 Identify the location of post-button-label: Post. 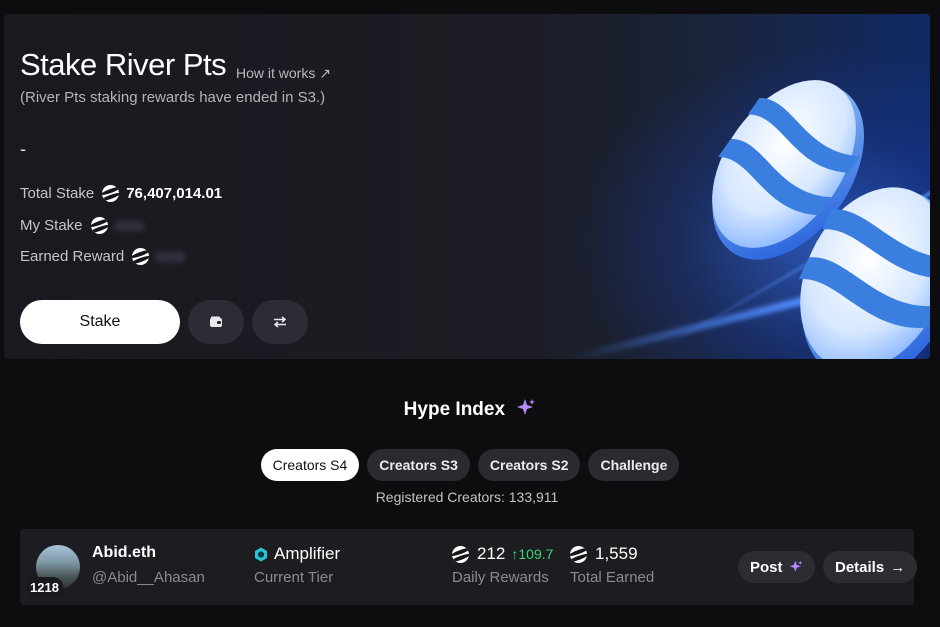
(766, 567).